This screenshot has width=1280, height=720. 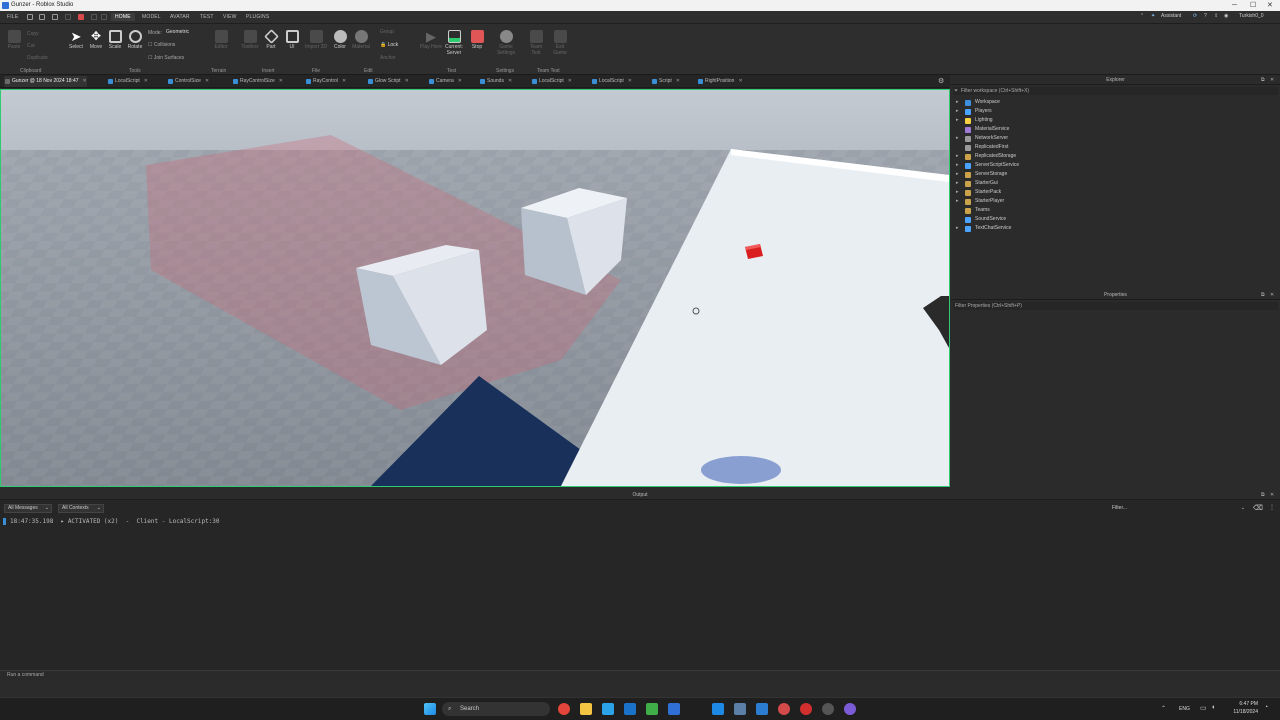 What do you see at coordinates (784, 709) in the screenshot?
I see `app-icon` at bounding box center [784, 709].